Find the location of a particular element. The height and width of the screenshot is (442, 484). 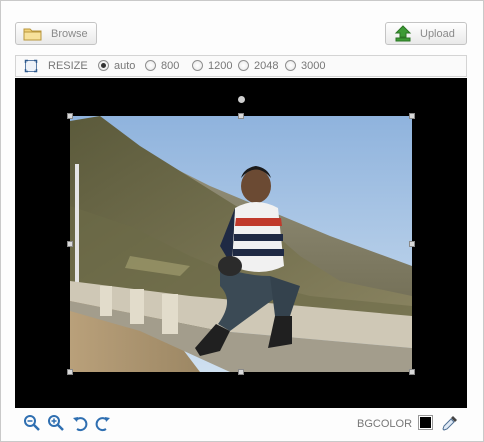

crop-handle-top-right is located at coordinates (412, 116).